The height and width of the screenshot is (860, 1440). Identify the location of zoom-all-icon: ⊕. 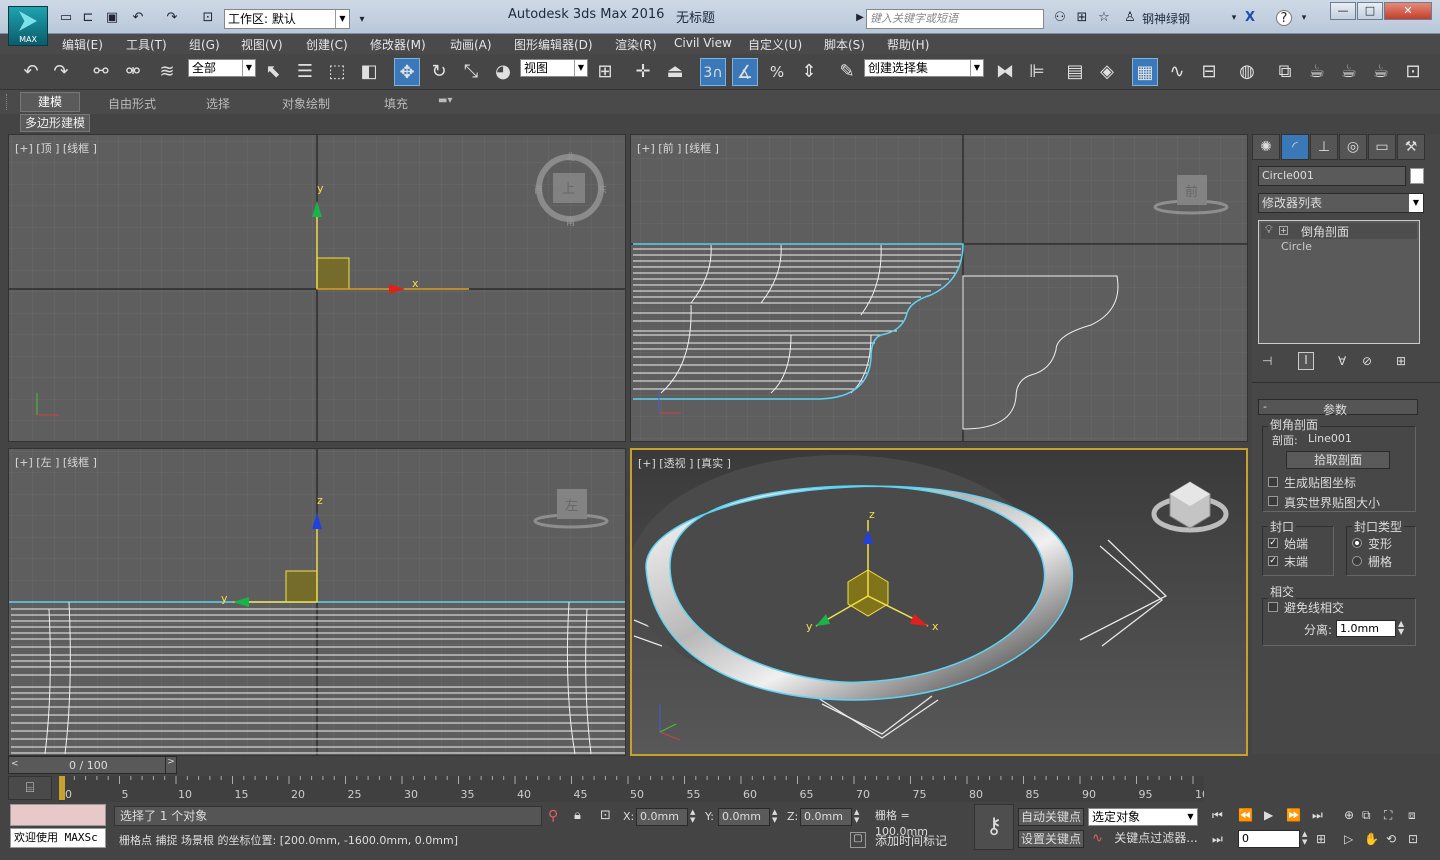
(1349, 815).